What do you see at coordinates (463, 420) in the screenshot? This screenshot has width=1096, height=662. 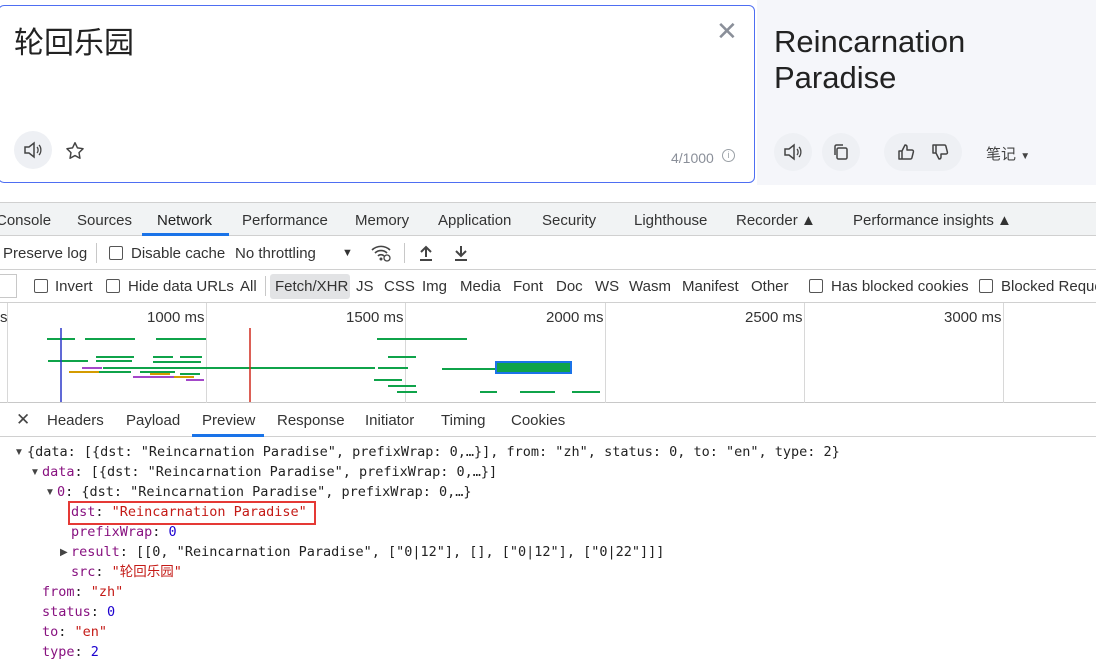 I see `tab-timing: Timing` at bounding box center [463, 420].